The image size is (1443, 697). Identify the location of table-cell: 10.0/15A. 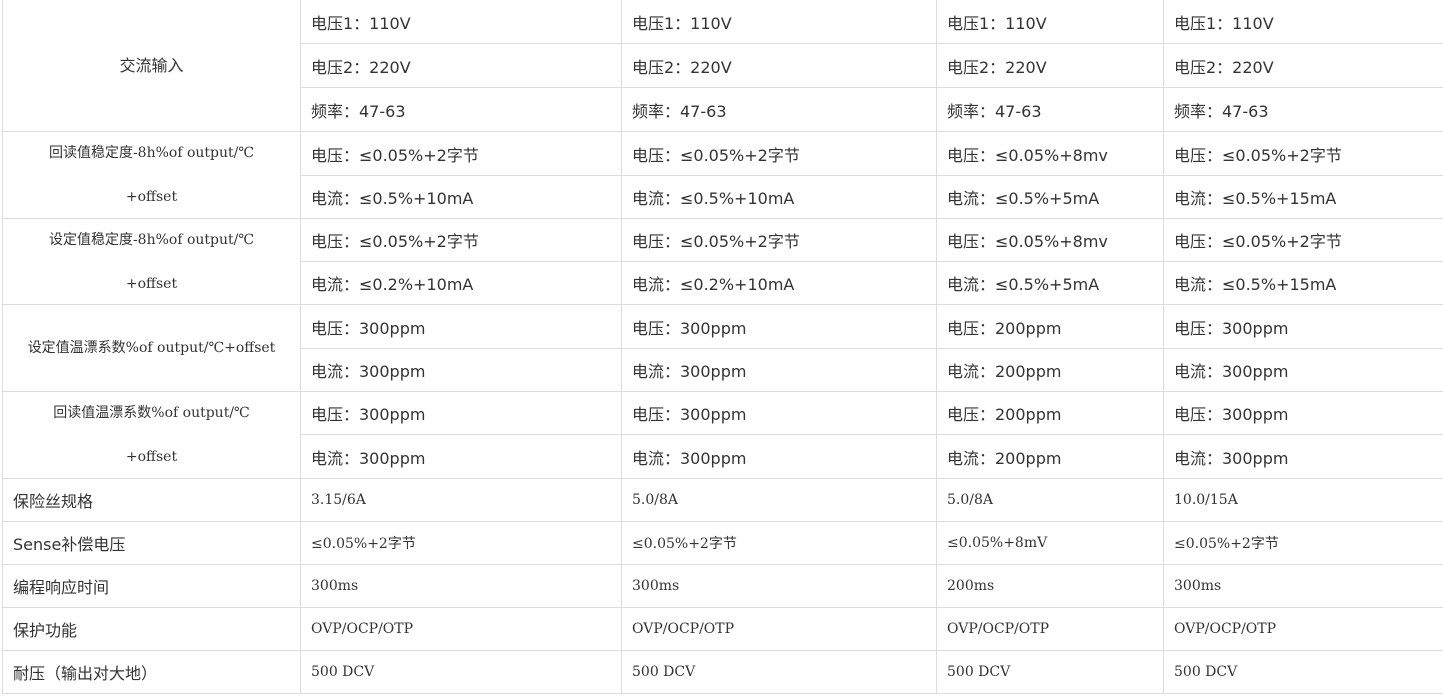
(1303, 500).